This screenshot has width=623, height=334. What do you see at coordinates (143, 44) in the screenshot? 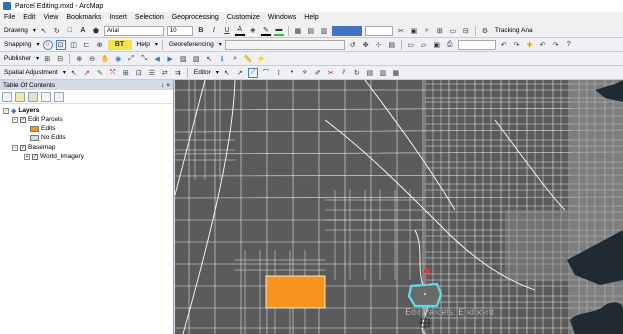
I see `help-dropdown: Help` at bounding box center [143, 44].